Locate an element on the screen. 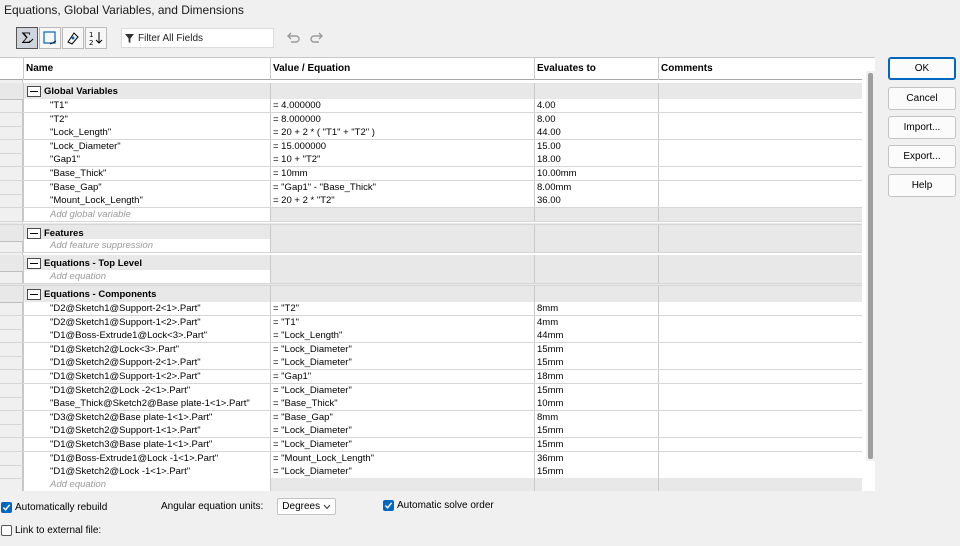  evaluates-cell: 44mm is located at coordinates (596, 336).